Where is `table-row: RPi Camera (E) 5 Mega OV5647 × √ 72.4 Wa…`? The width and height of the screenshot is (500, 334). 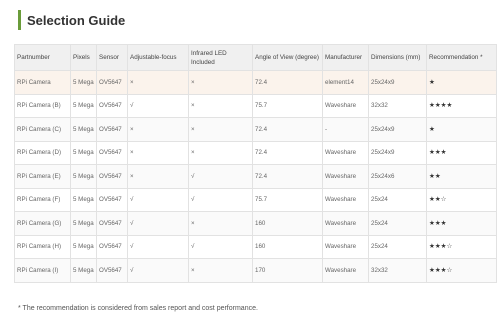 table-row: RPi Camera (E) 5 Mega OV5647 × √ 72.4 Wa… is located at coordinates (255, 176).